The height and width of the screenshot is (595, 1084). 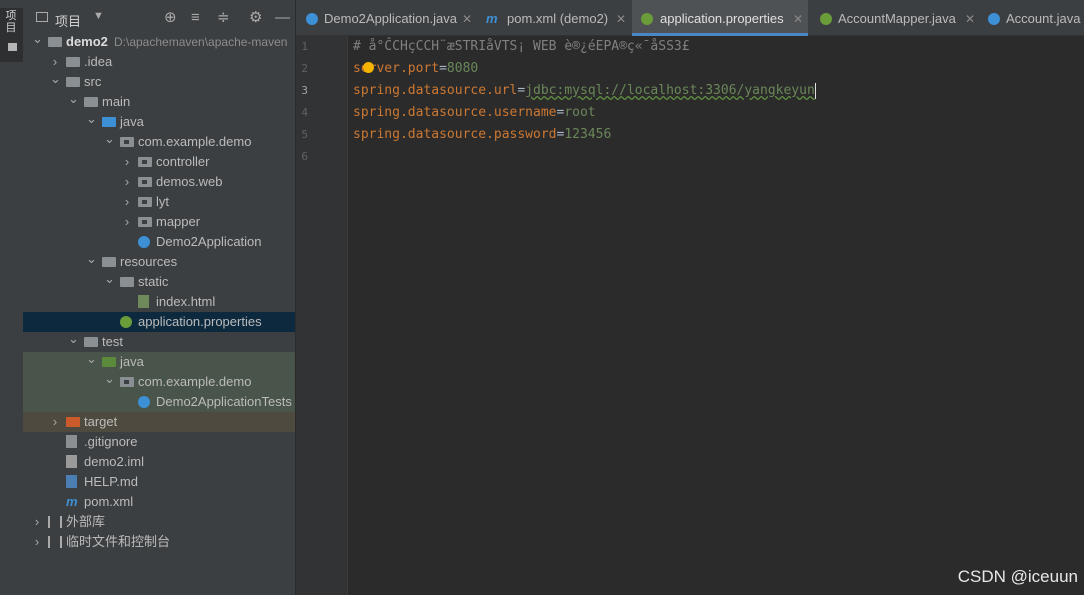 What do you see at coordinates (159, 482) in the screenshot?
I see `tree-item: HELP.md` at bounding box center [159, 482].